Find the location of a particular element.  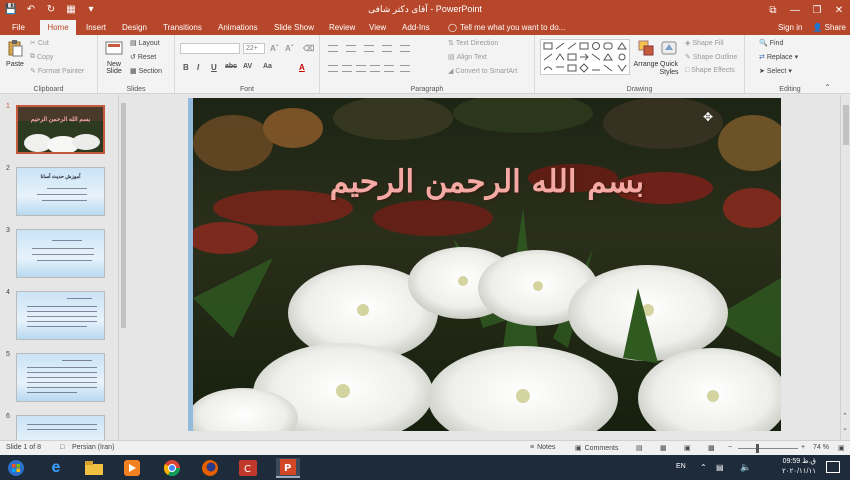

thumbnail-item: 2 آموزش حدیث آسانا is located at coordinates (60, 193).